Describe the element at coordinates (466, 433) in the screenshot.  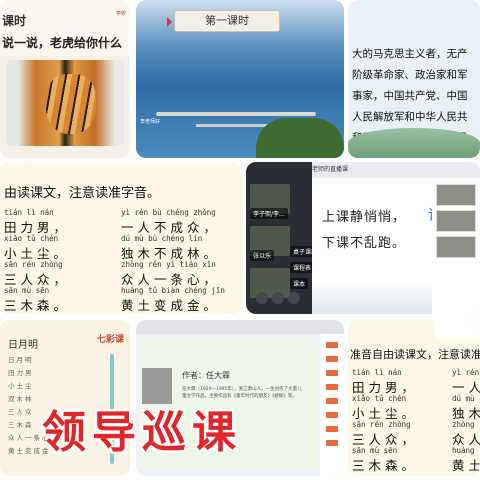
I see `grid-cell: zhòng 众人` at that location.